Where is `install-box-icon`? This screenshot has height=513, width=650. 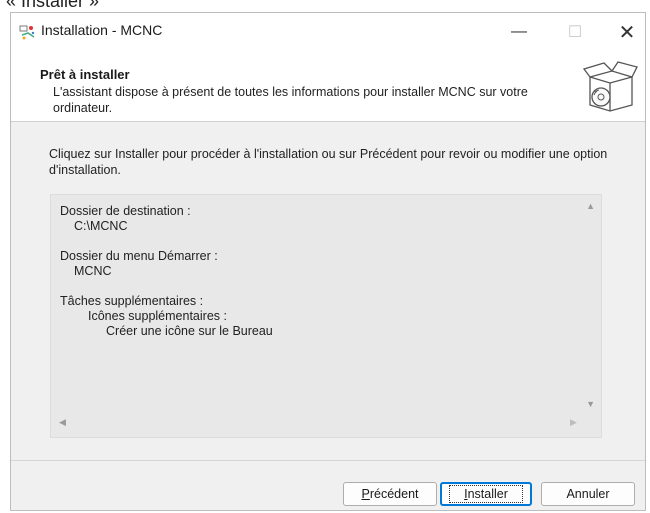 install-box-icon is located at coordinates (610, 86).